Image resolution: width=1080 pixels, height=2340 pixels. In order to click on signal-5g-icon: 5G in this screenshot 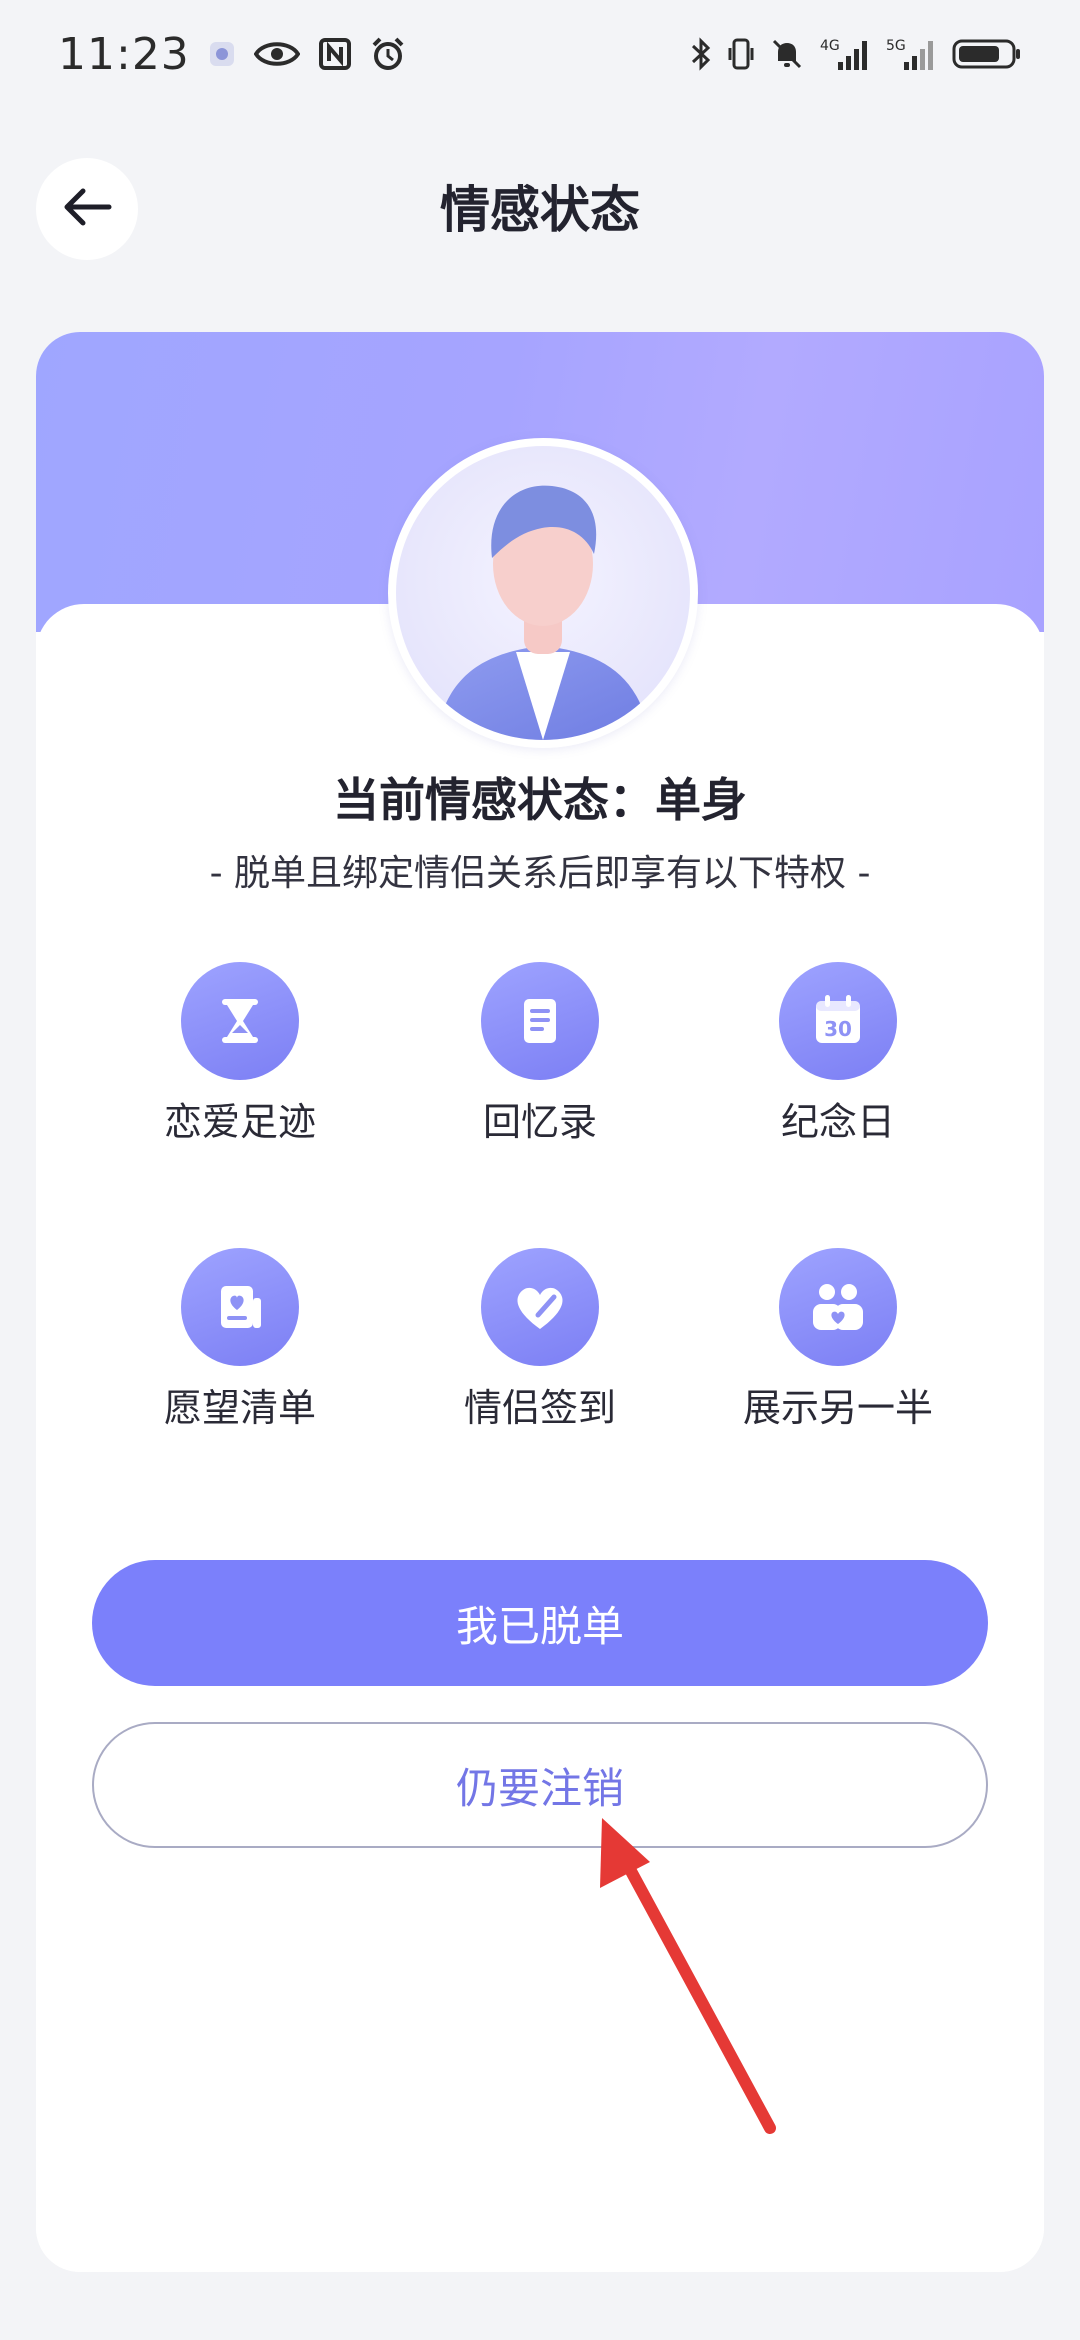, I will do `click(911, 54)`.